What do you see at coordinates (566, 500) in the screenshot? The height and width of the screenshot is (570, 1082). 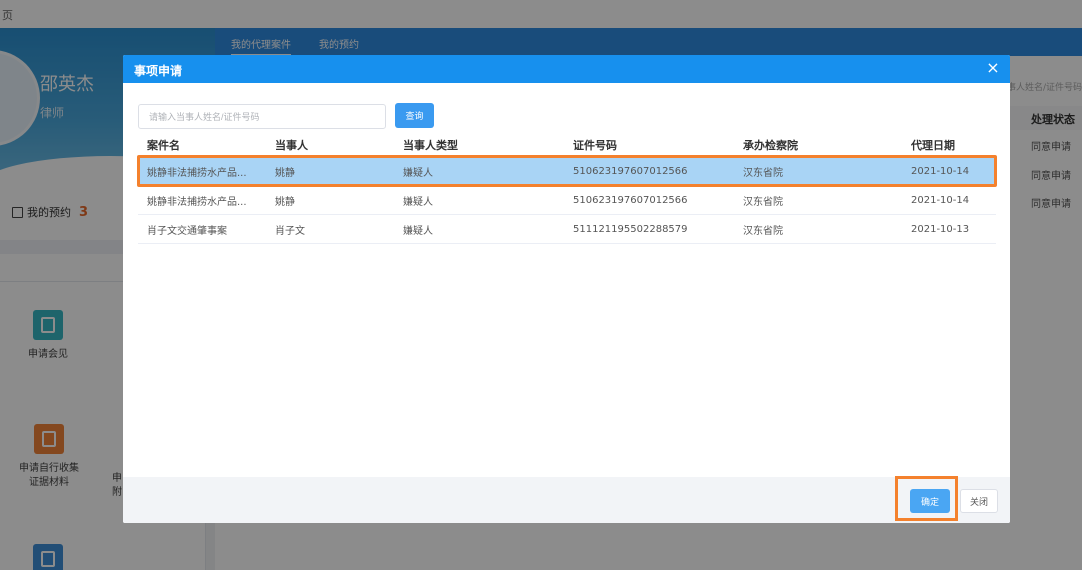 I see `dialog-footer` at bounding box center [566, 500].